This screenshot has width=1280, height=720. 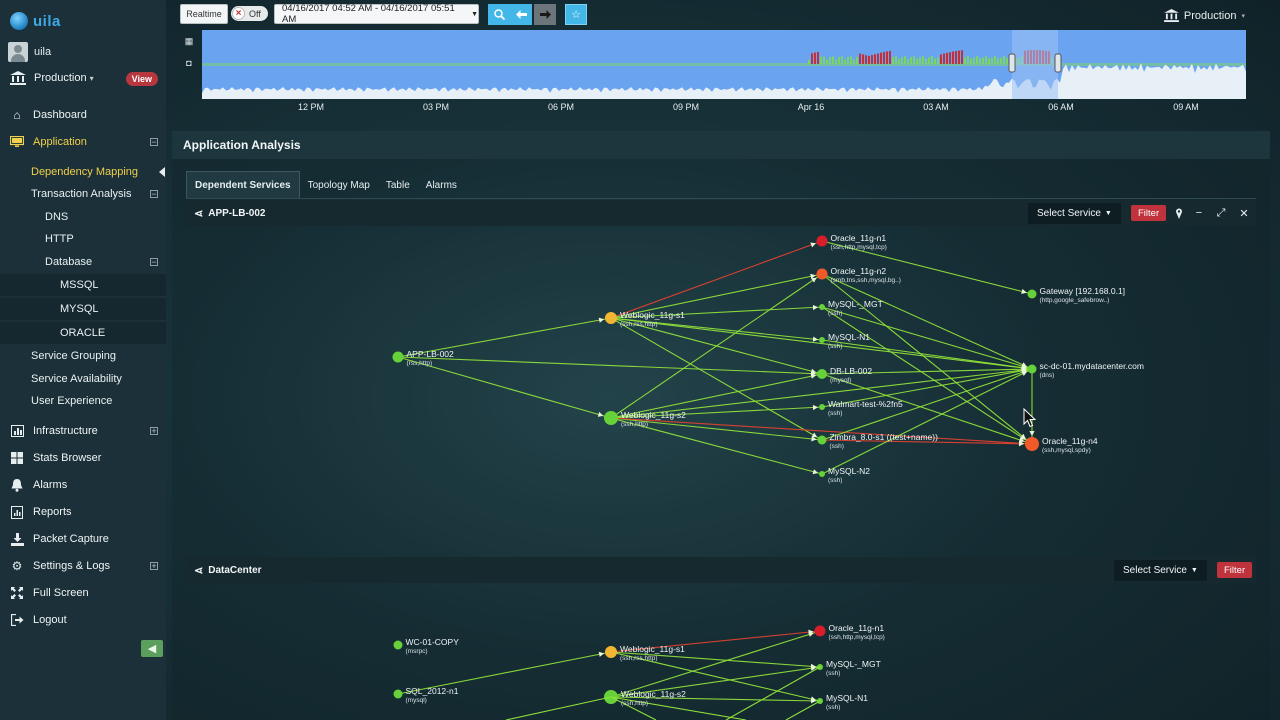 What do you see at coordinates (83, 485) in the screenshot?
I see `sidebar-item-alarms: Alarms` at bounding box center [83, 485].